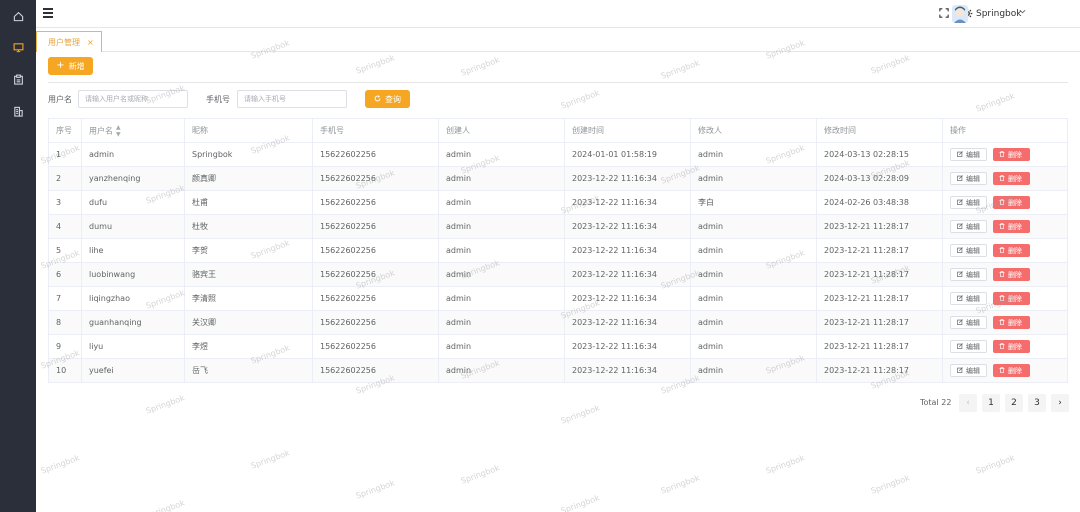 The height and width of the screenshot is (512, 1080). I want to click on edit-label: 编辑, so click(973, 178).